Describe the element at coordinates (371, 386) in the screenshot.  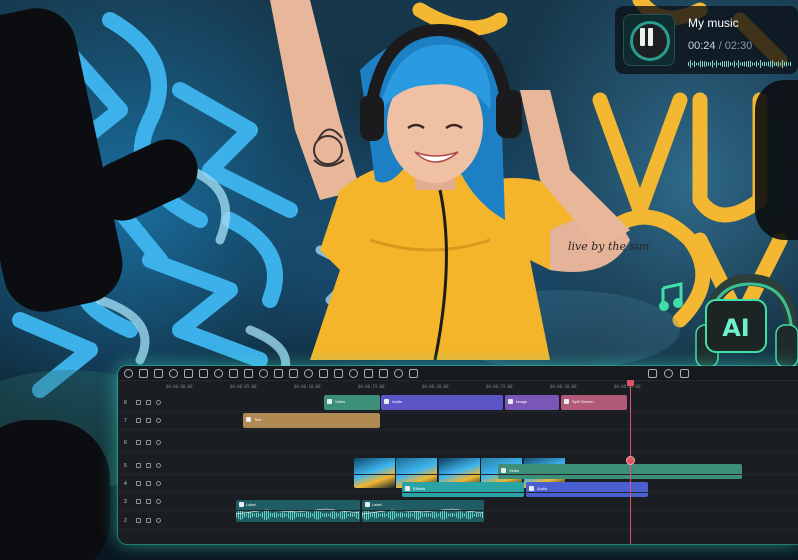
I see `ruler-tick-label: 00:00:15:00` at that location.